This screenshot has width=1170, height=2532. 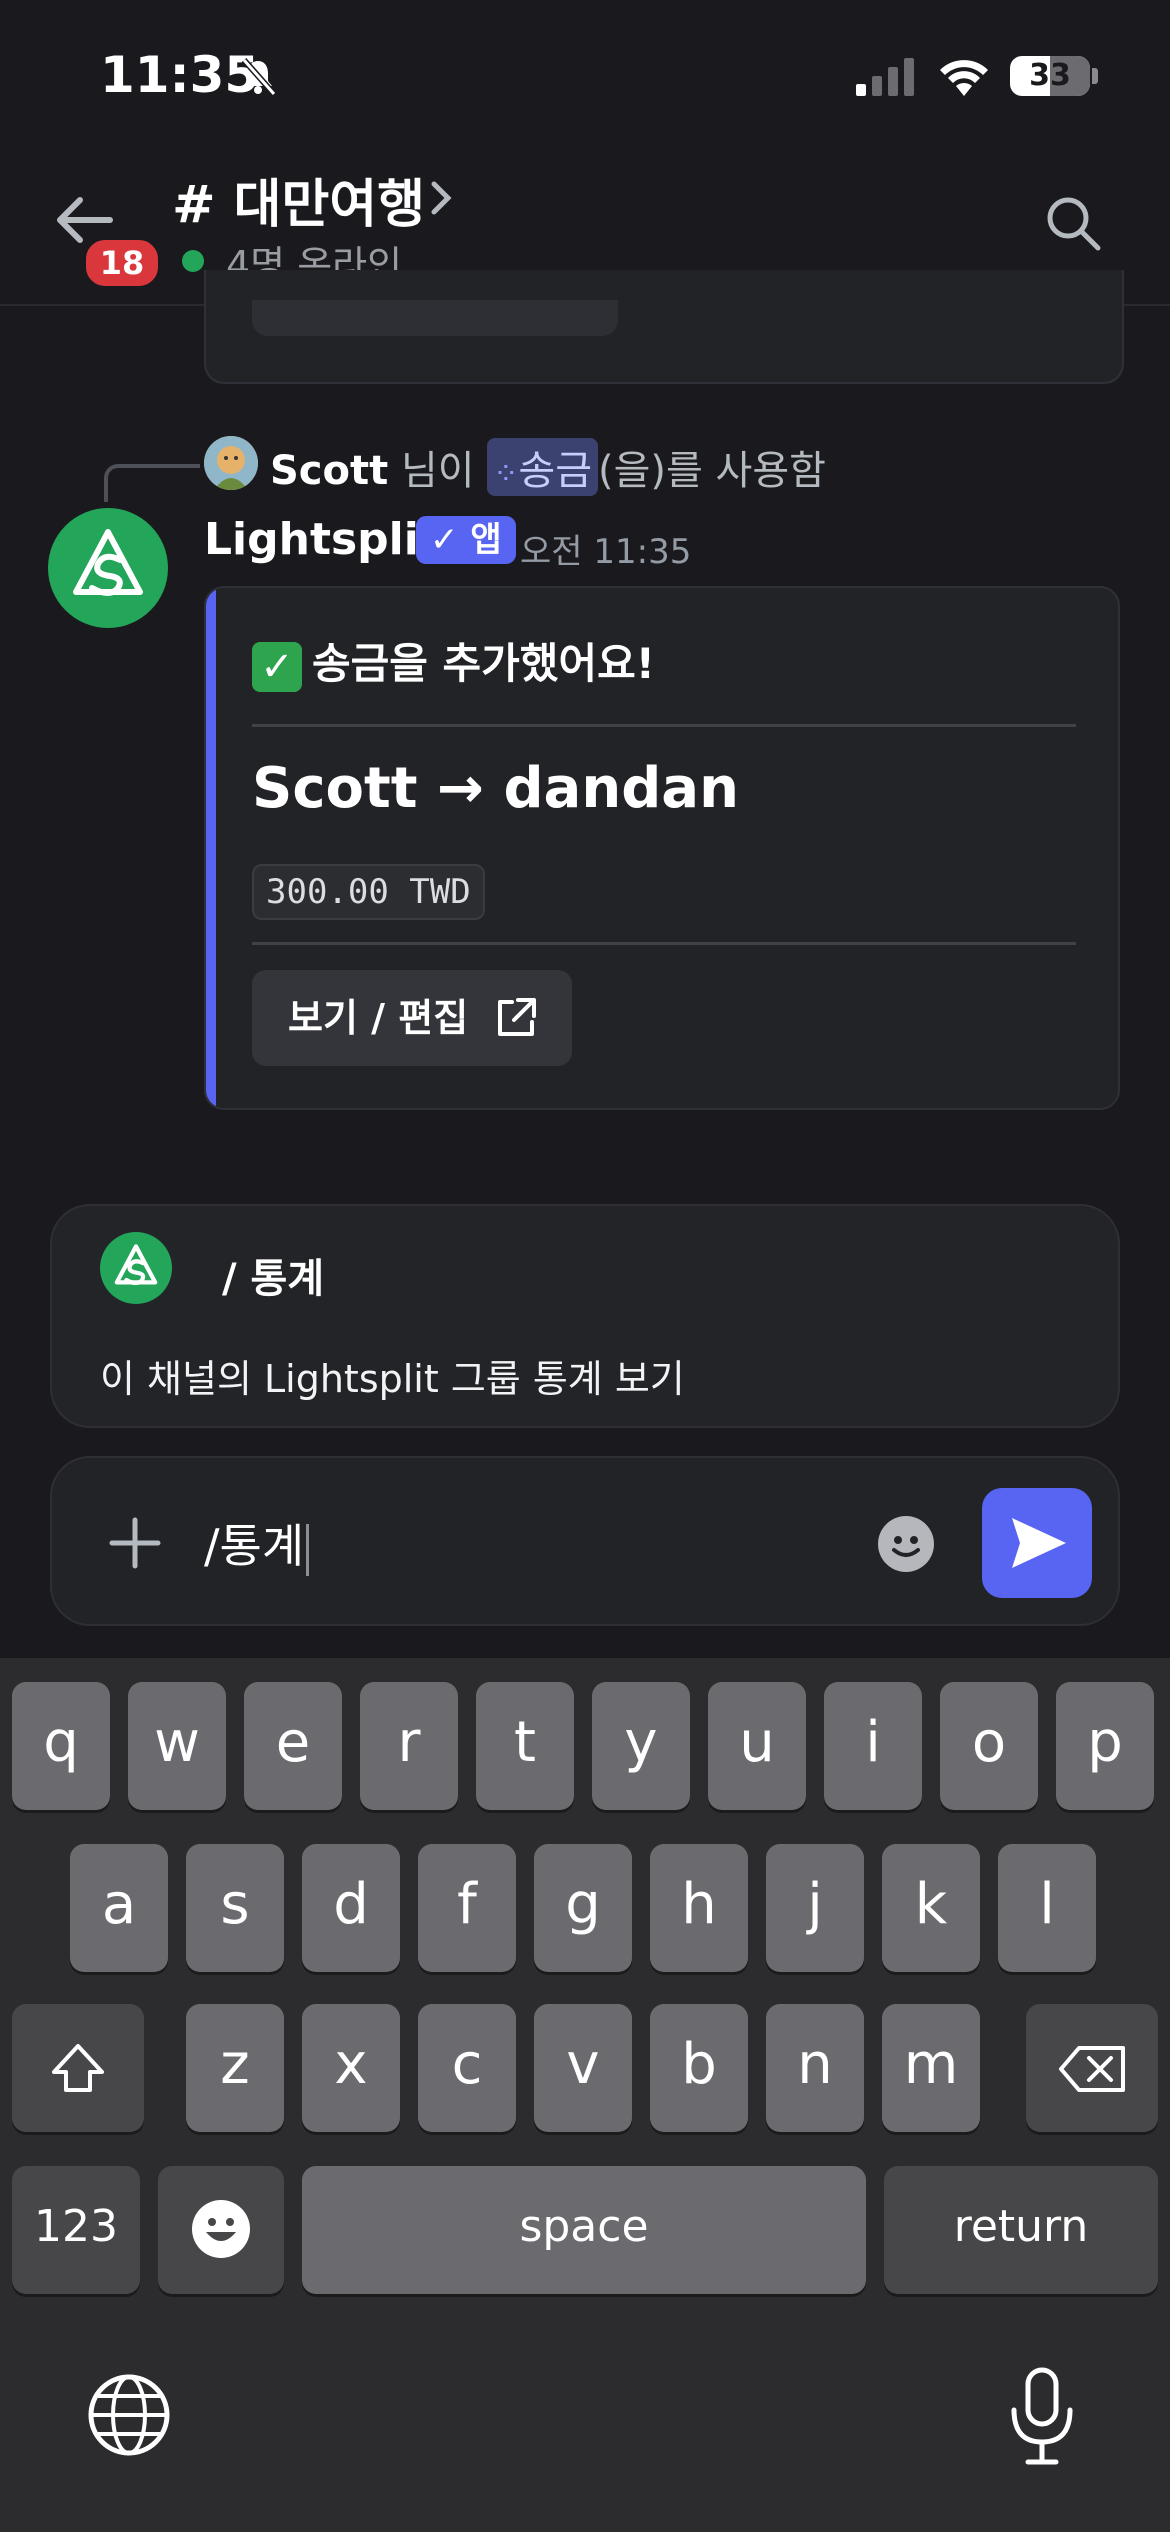 I want to click on search-icon, so click(x=1073, y=223).